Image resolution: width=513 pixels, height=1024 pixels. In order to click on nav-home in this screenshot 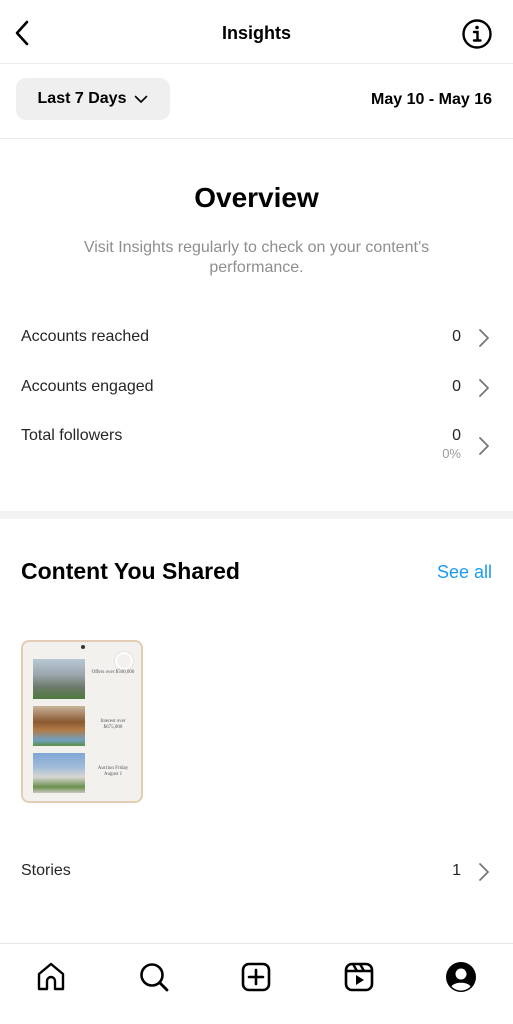, I will do `click(51, 977)`.